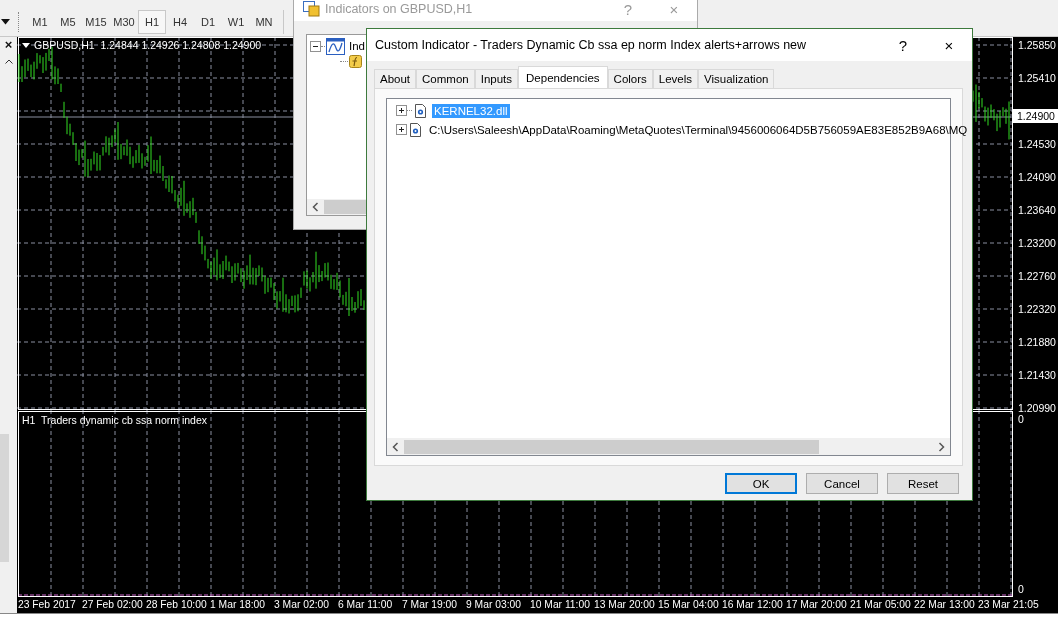  What do you see at coordinates (366, 605) in the screenshot?
I see `time-label: 6 Mar 11:00` at bounding box center [366, 605].